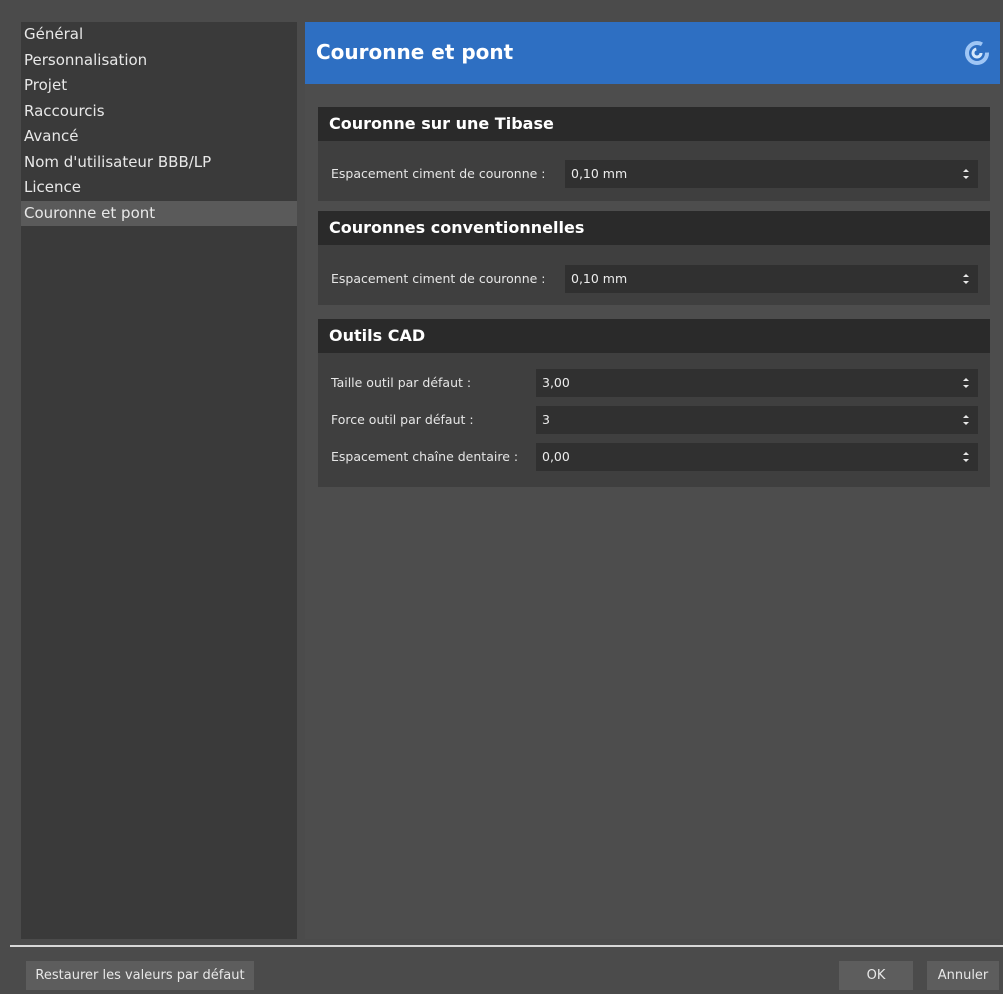 The width and height of the screenshot is (1003, 994). I want to click on page-title: Couronne et pont, so click(415, 52).